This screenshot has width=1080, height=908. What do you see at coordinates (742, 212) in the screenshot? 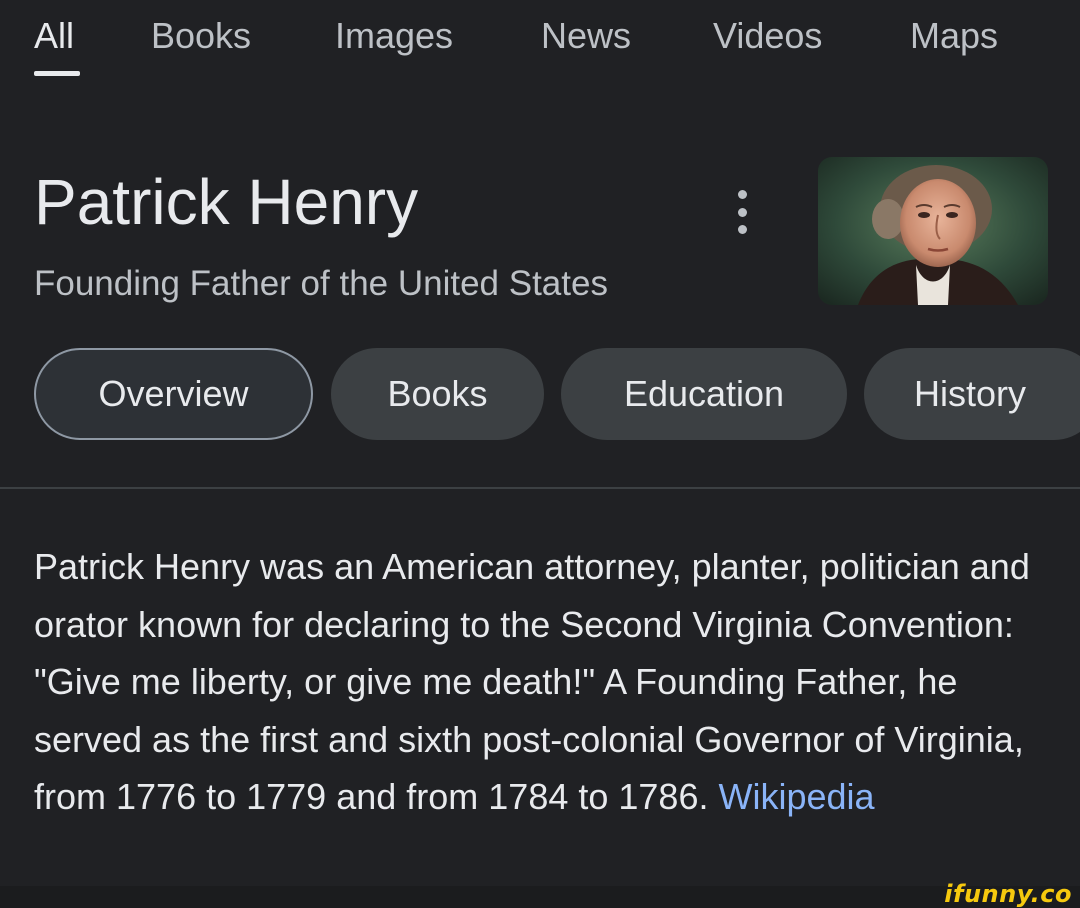
I see `more-vert-icon` at bounding box center [742, 212].